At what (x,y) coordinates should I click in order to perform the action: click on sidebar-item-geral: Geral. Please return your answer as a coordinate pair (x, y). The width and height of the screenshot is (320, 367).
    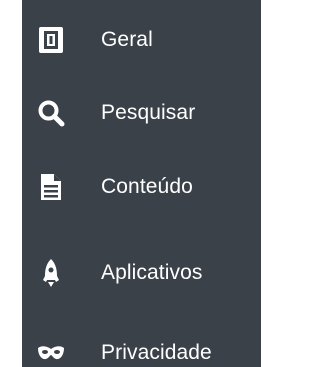
    Looking at the image, I should click on (141, 40).